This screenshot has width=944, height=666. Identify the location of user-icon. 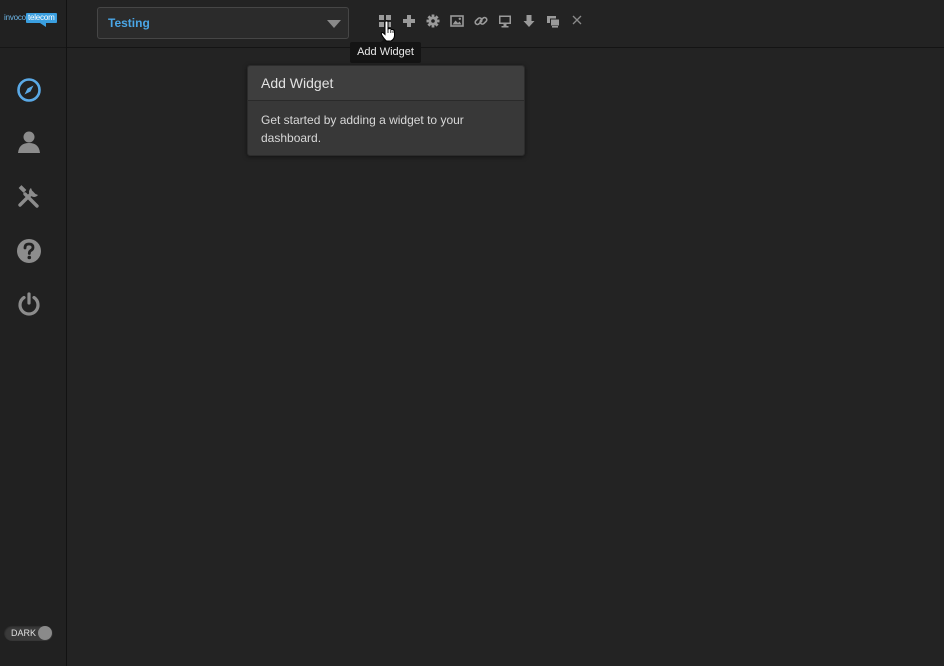
(29, 142).